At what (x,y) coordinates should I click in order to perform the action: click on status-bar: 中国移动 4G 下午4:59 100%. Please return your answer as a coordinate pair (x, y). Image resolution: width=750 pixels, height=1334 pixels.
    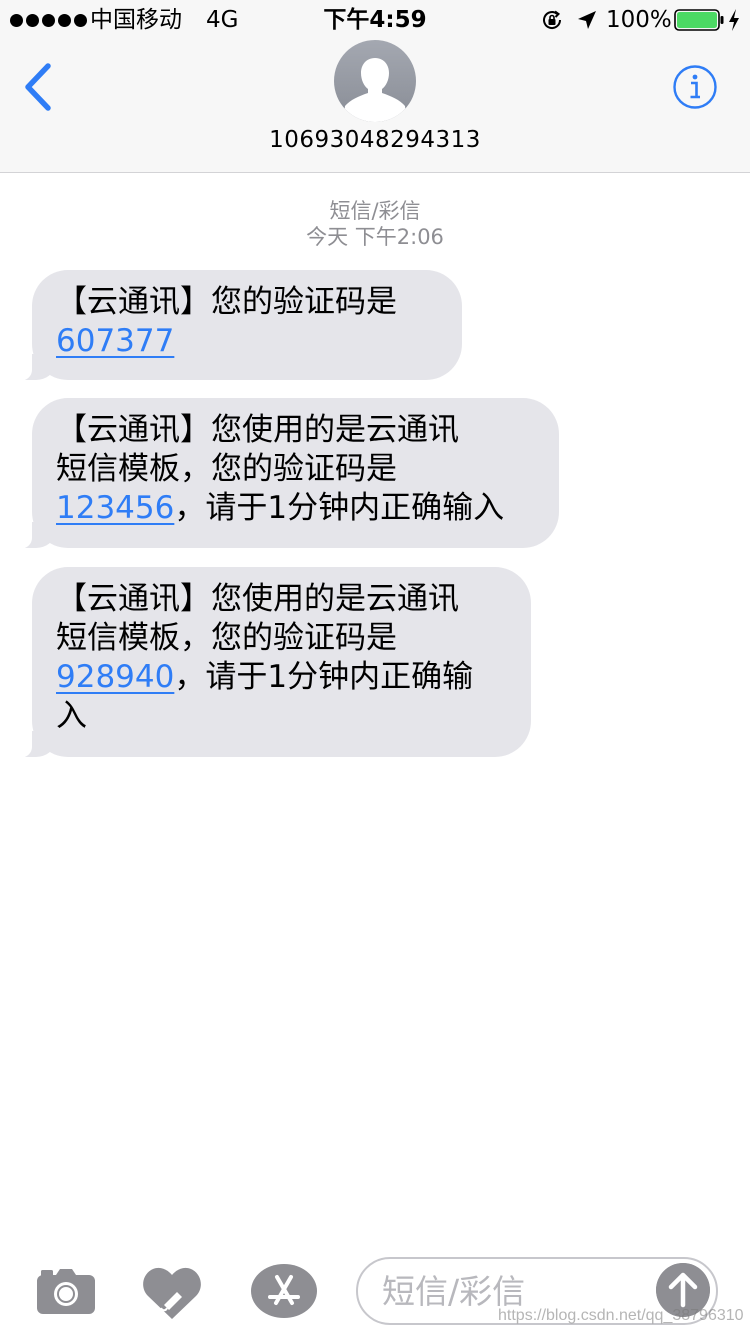
    Looking at the image, I should click on (375, 20).